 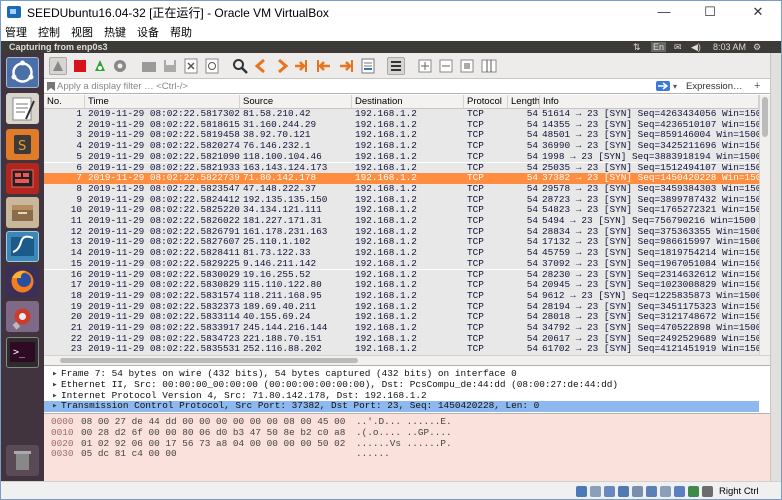 I want to click on zoom-in-icon, so click(x=425, y=66).